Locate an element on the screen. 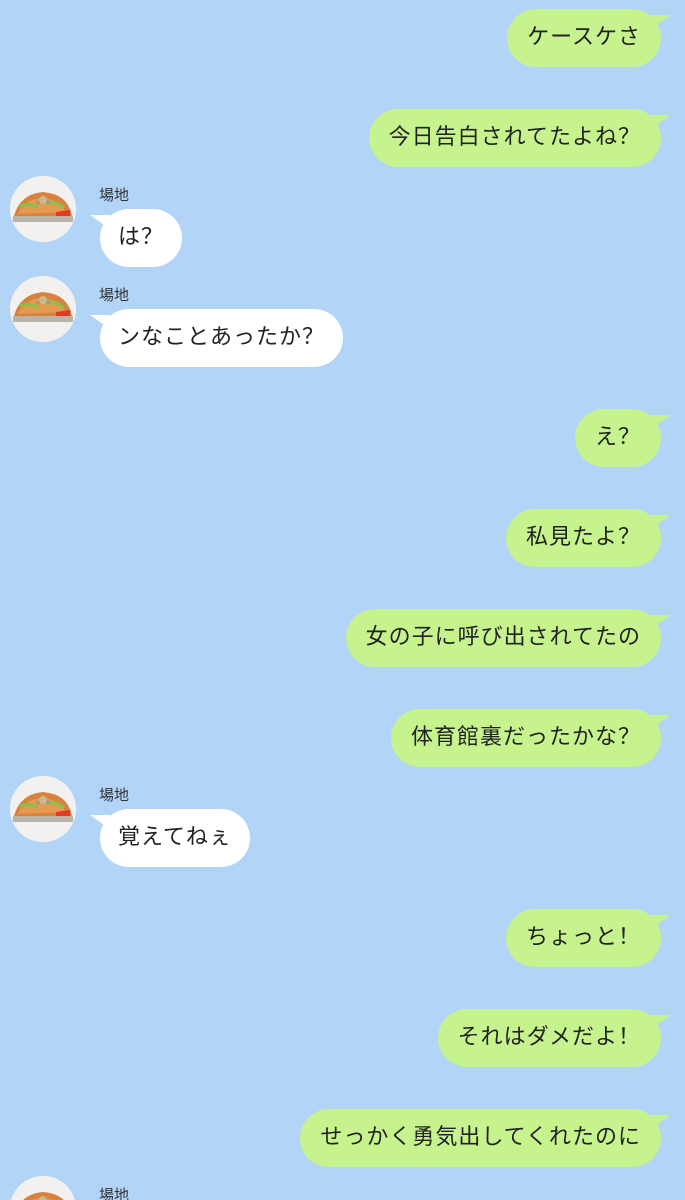 This screenshot has width=685, height=1200. outgoing-message: 私見たよ？ is located at coordinates (588, 538).